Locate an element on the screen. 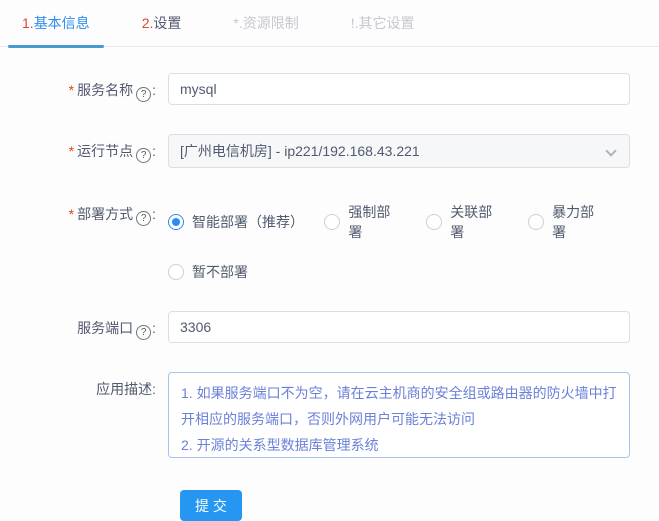  run-node-select: [广州电信机房] - ip221/192.168.43.221 is located at coordinates (399, 151).